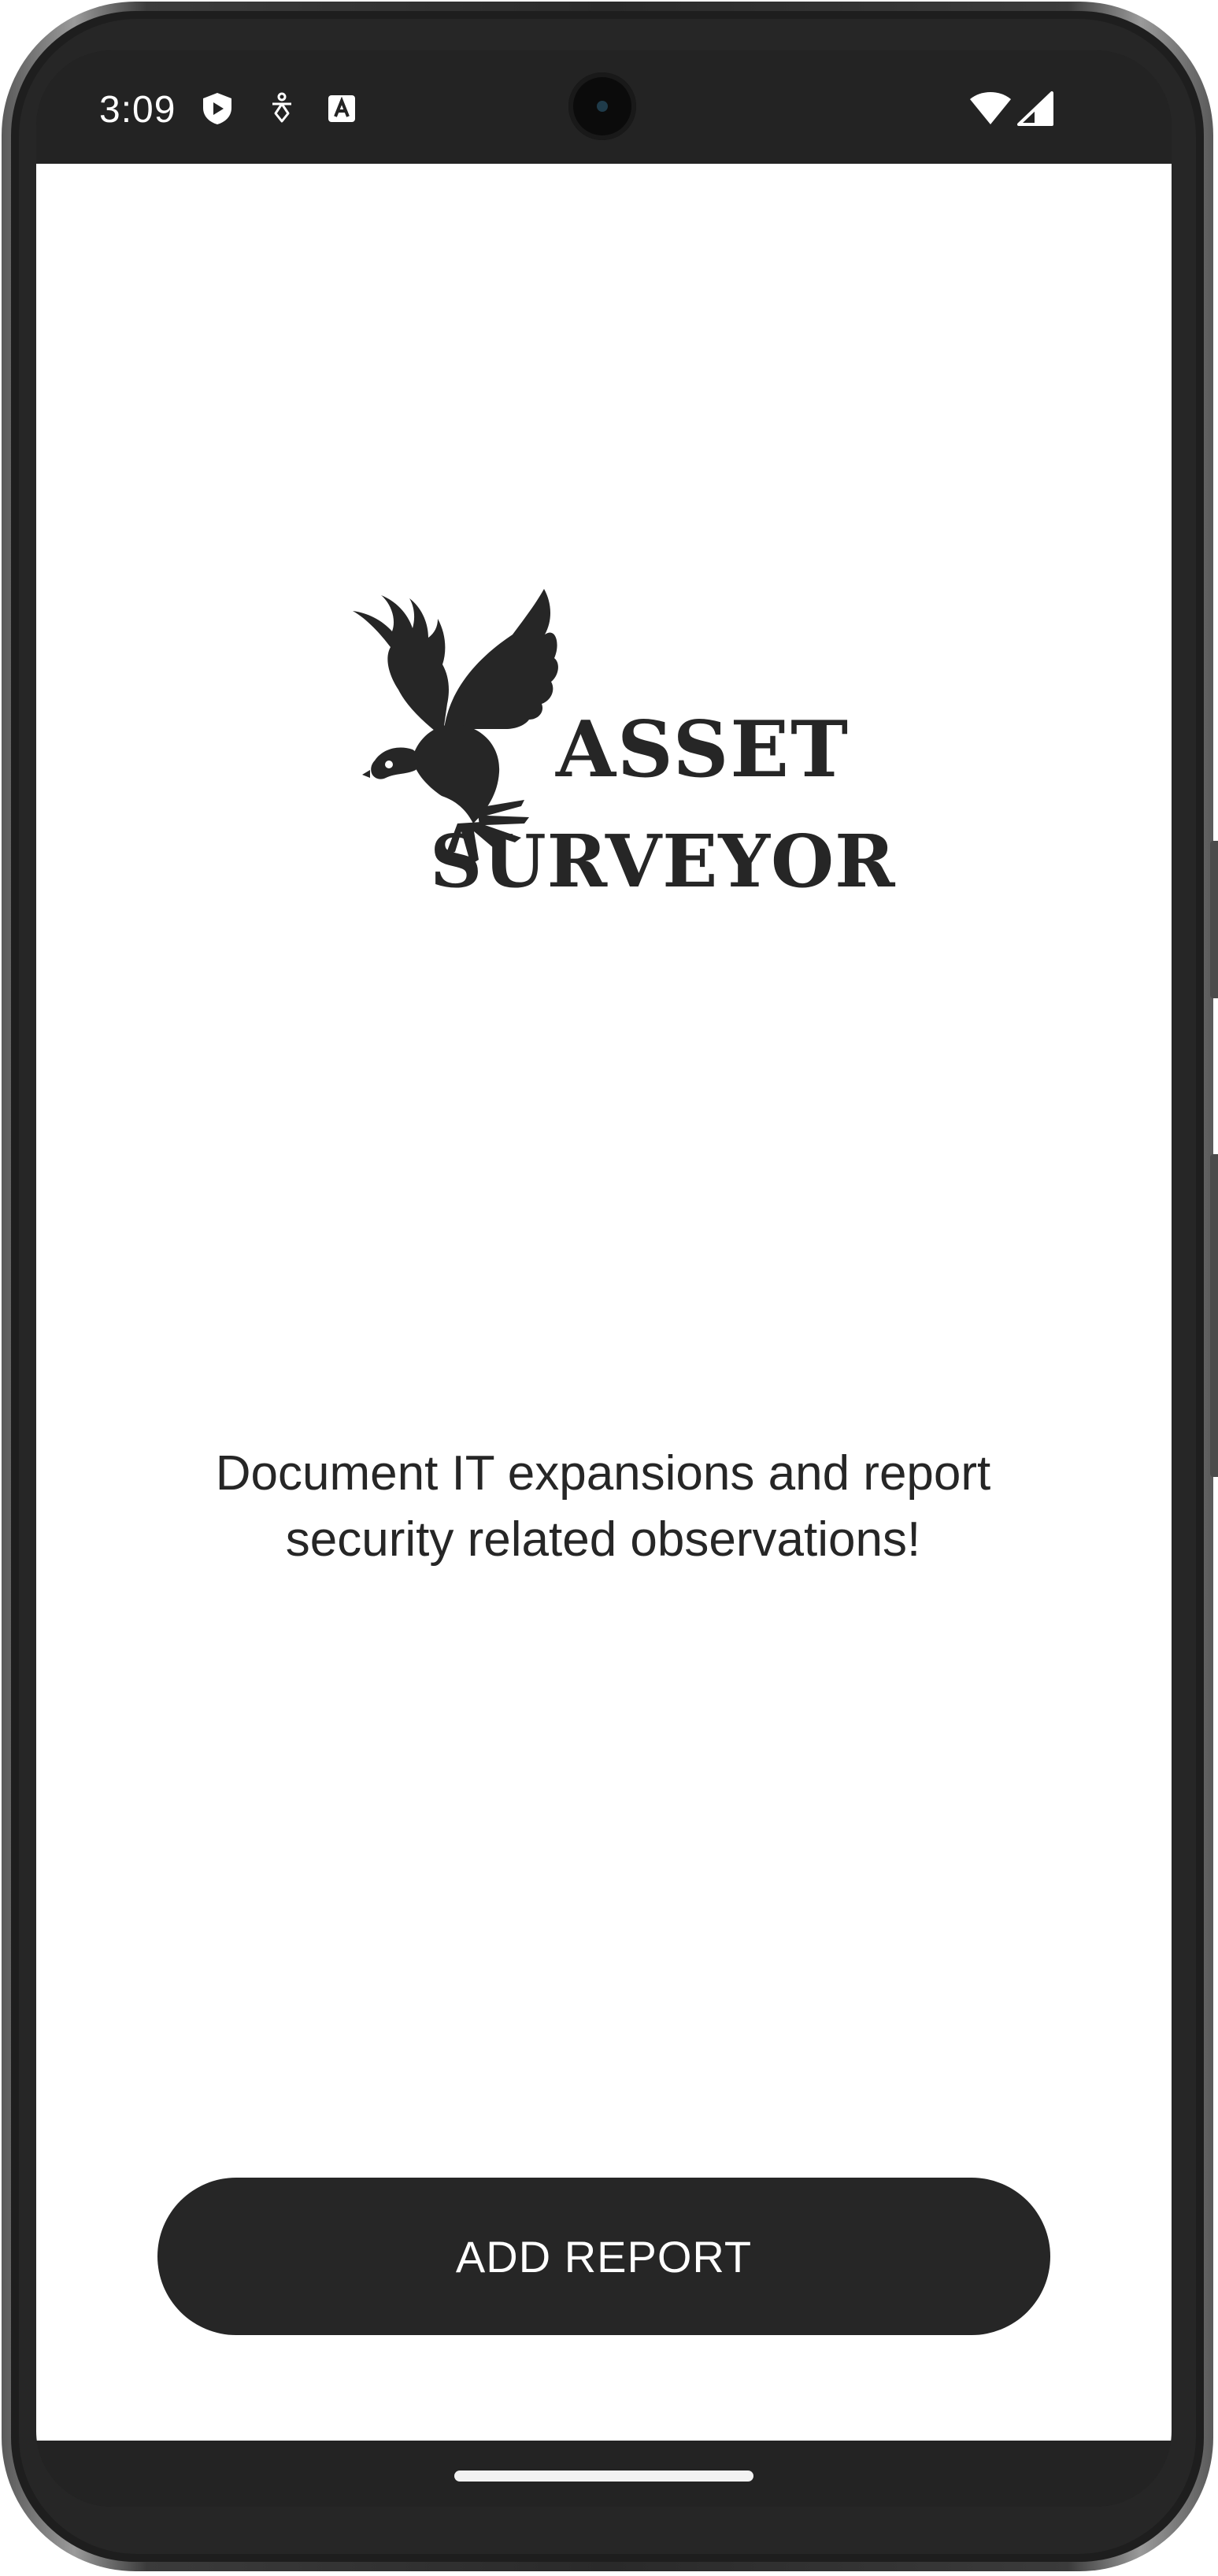  Describe the element at coordinates (991, 108) in the screenshot. I see `wifi-icon` at that location.